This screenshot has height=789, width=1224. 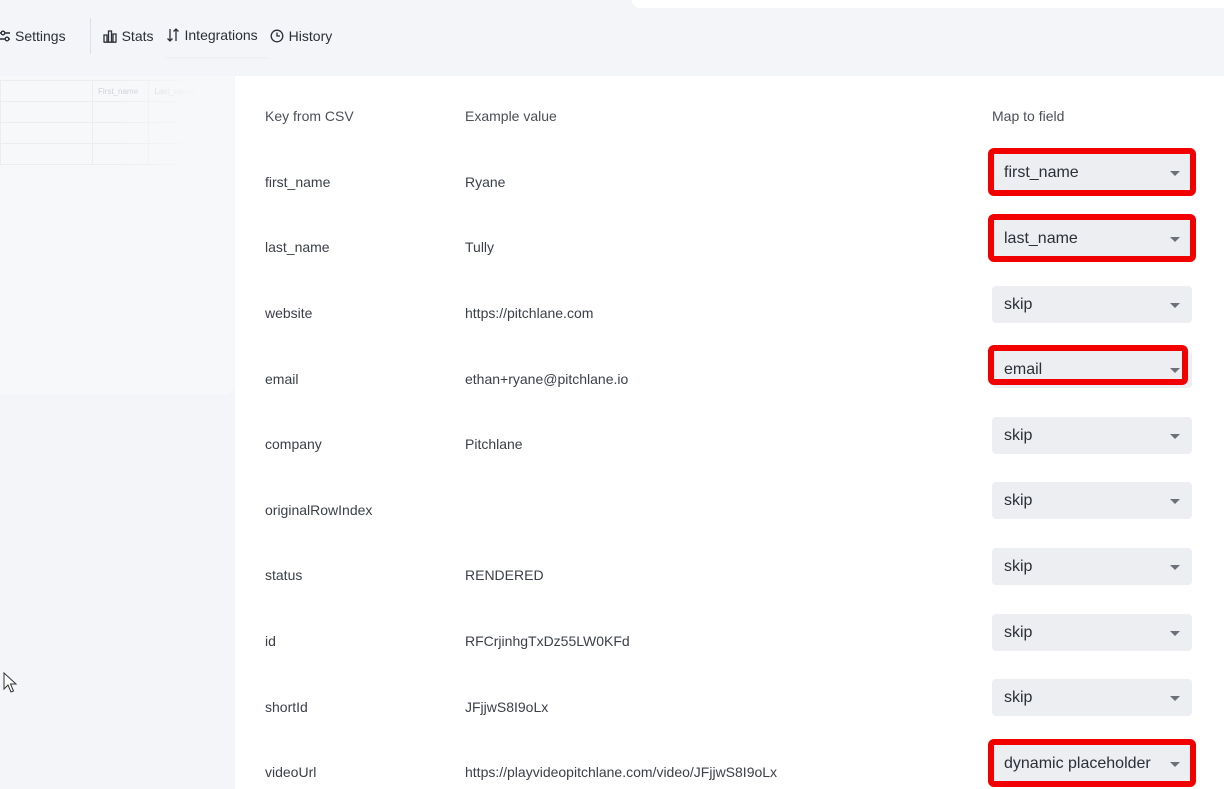 I want to click on tab-stats: Stats, so click(x=134, y=36).